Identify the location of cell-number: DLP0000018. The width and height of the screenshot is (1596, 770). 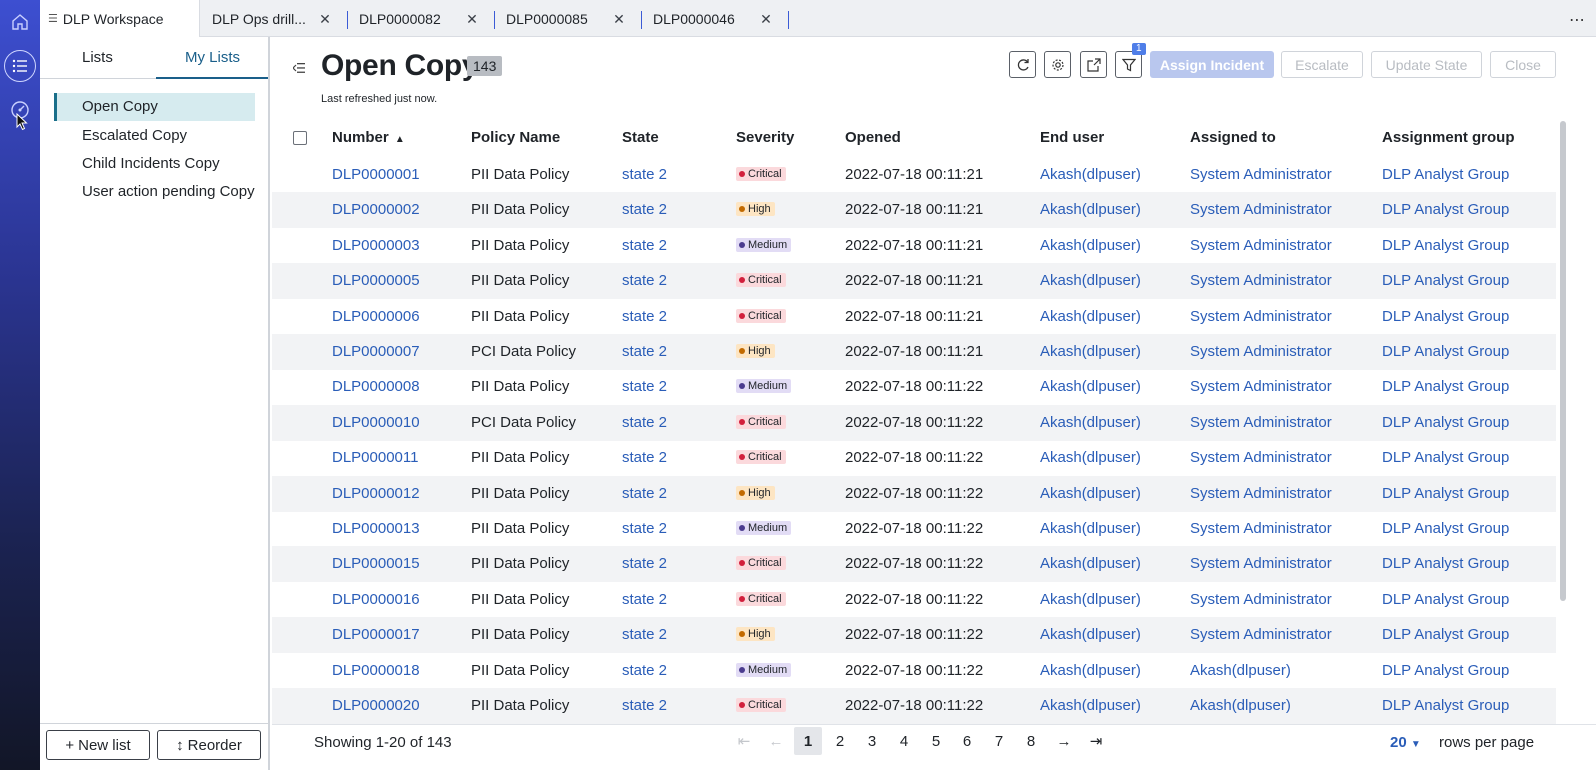
(376, 670).